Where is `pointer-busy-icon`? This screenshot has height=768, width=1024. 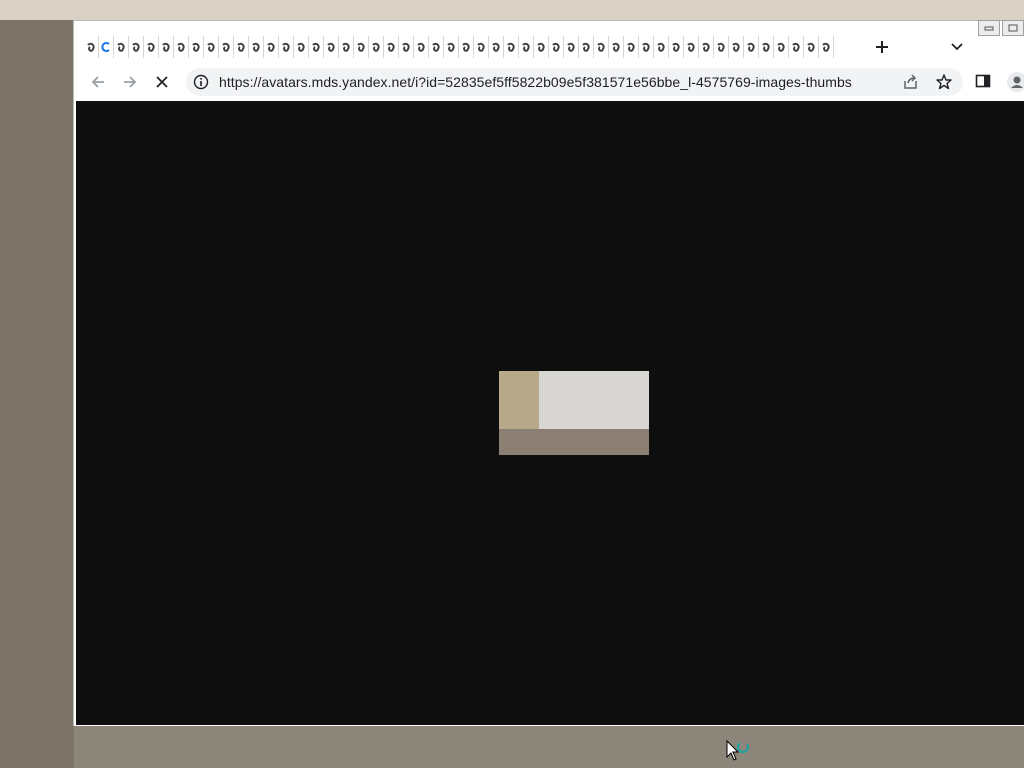
pointer-busy-icon is located at coordinates (737, 750).